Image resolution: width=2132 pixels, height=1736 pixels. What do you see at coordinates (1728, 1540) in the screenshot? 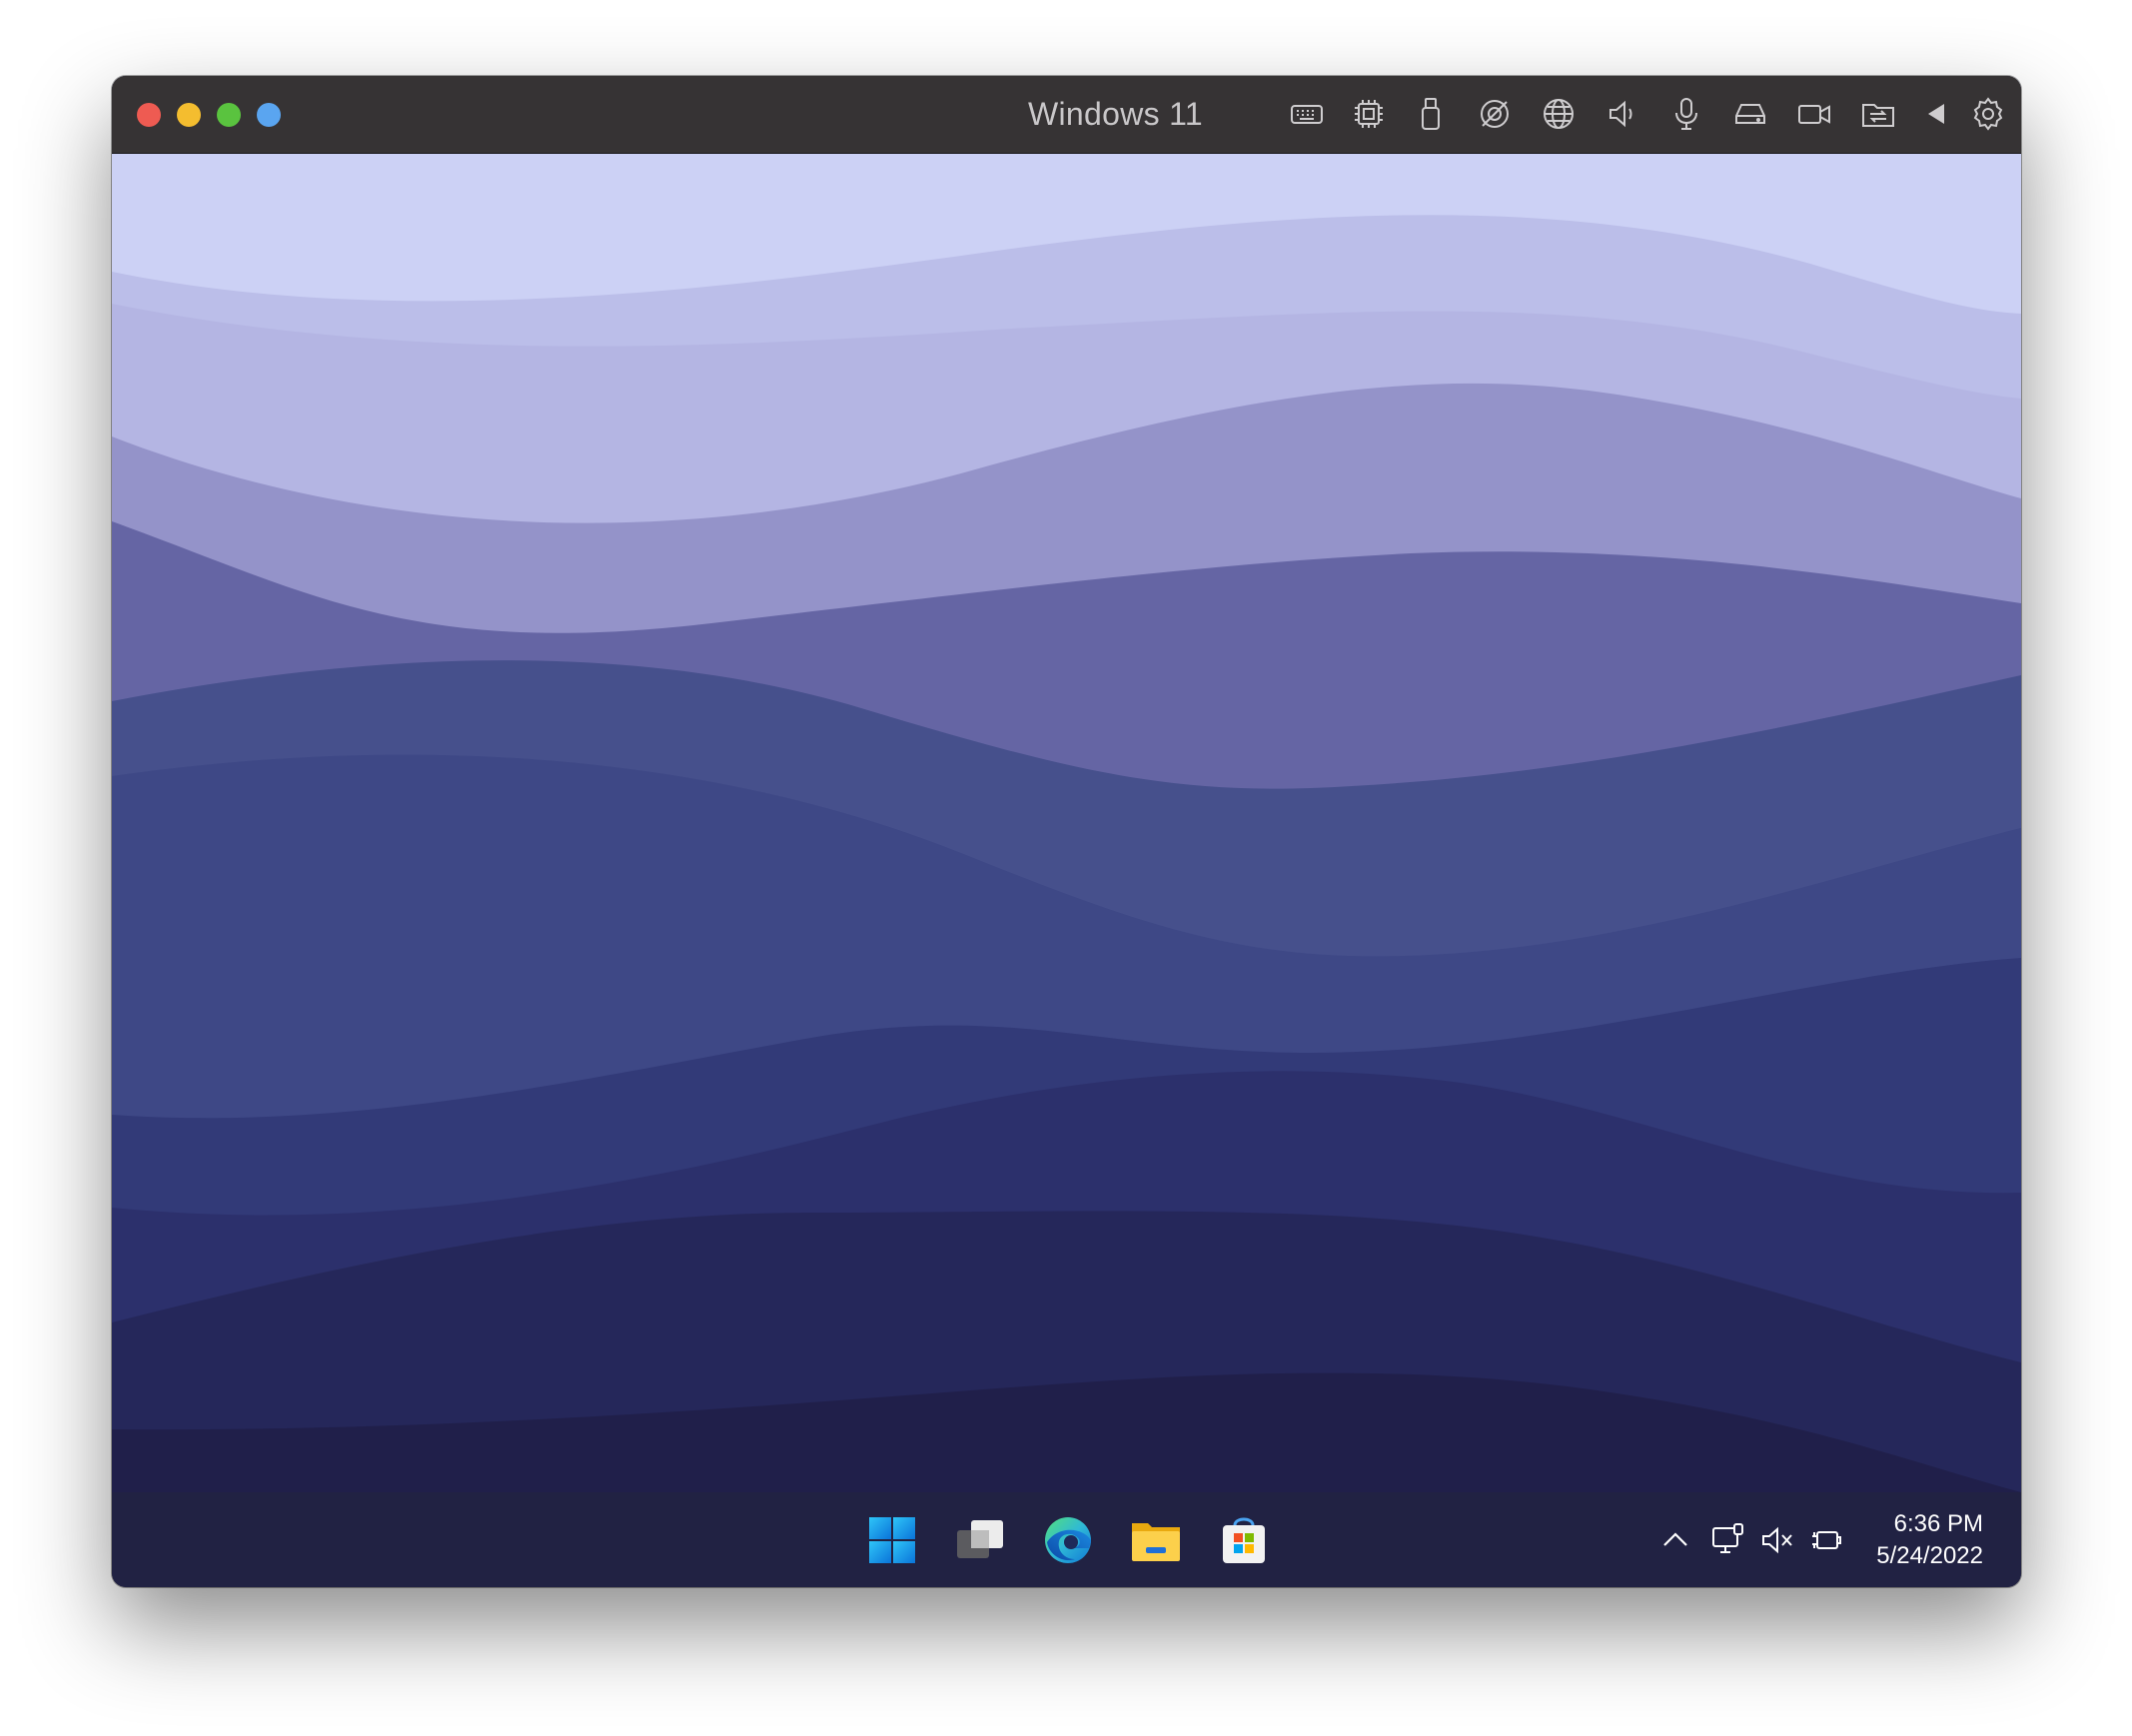
I see `network-icon` at bounding box center [1728, 1540].